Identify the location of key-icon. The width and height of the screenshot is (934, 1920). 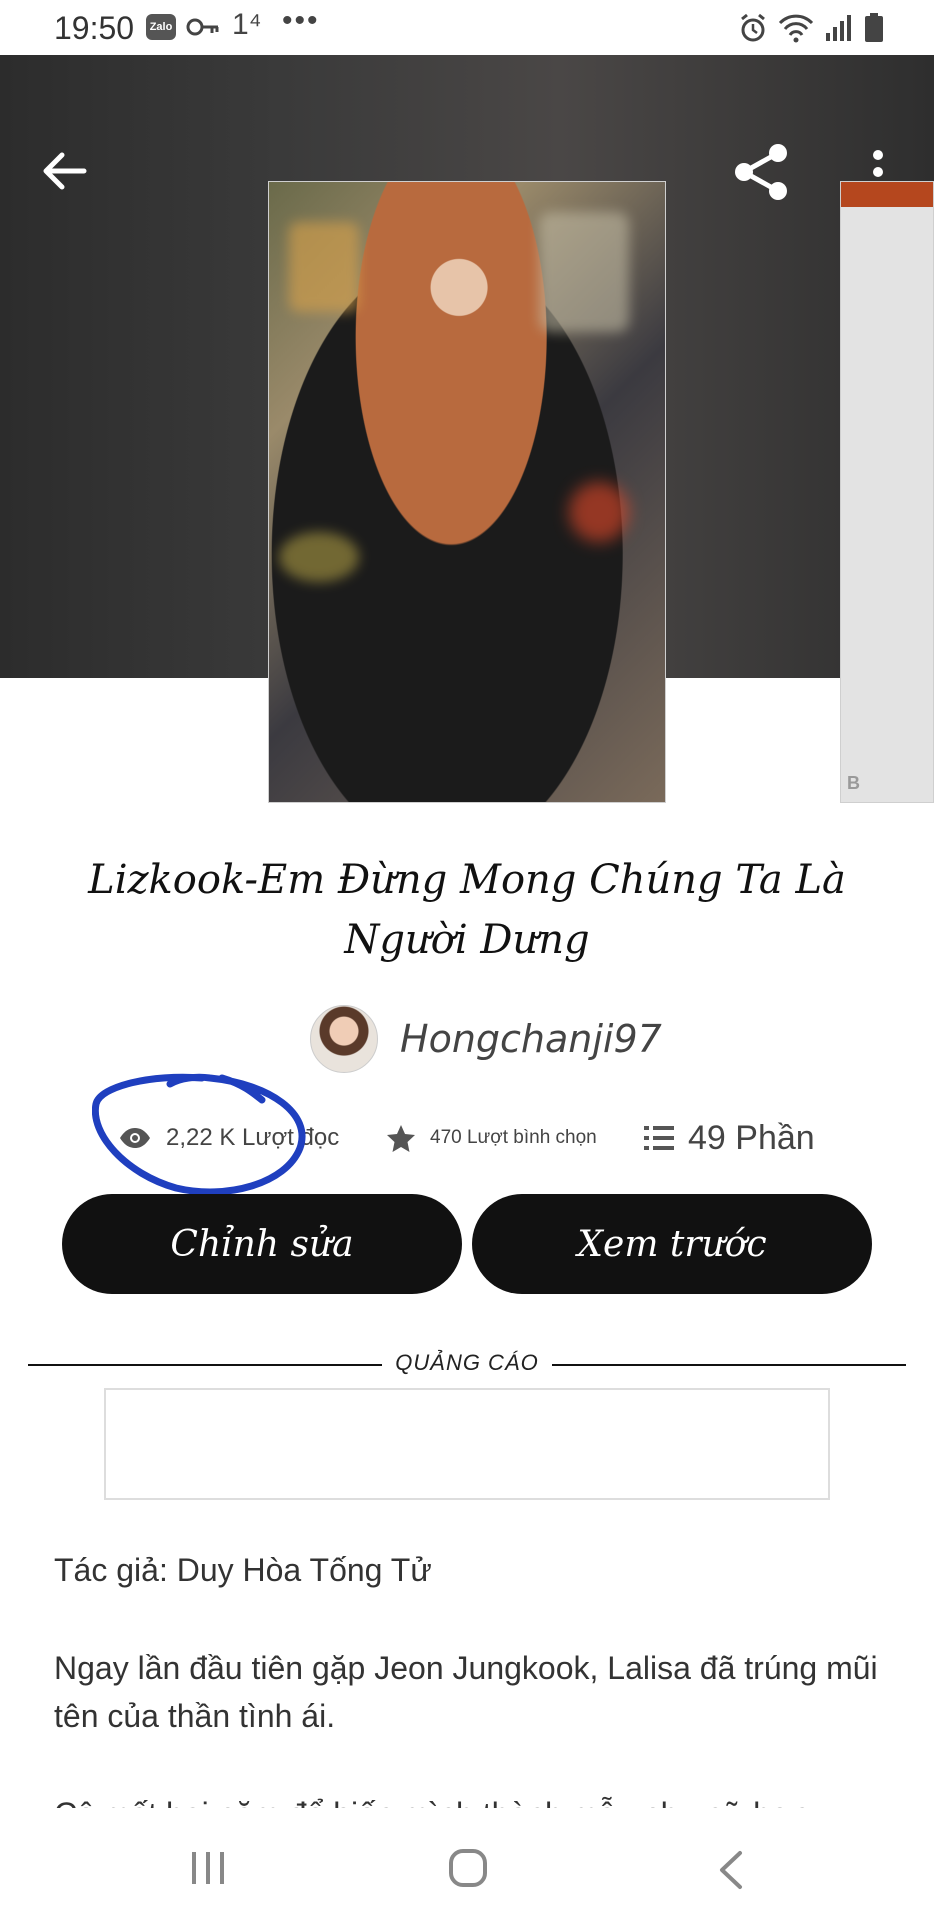
(203, 29).